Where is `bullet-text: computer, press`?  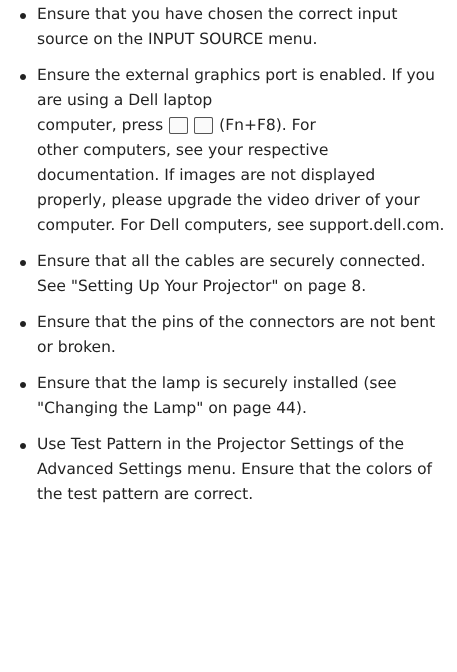 bullet-text: computer, press is located at coordinates (100, 125).